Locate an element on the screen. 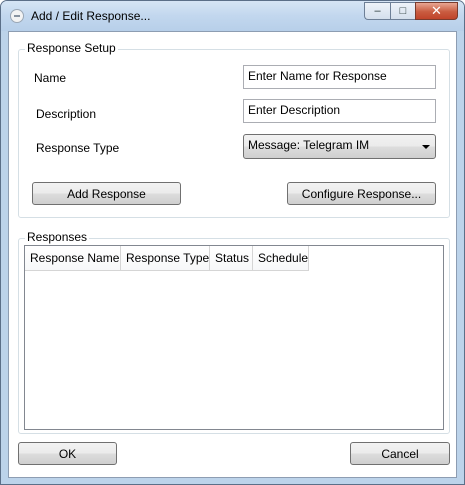  maximize-icon: □ is located at coordinates (403, 11).